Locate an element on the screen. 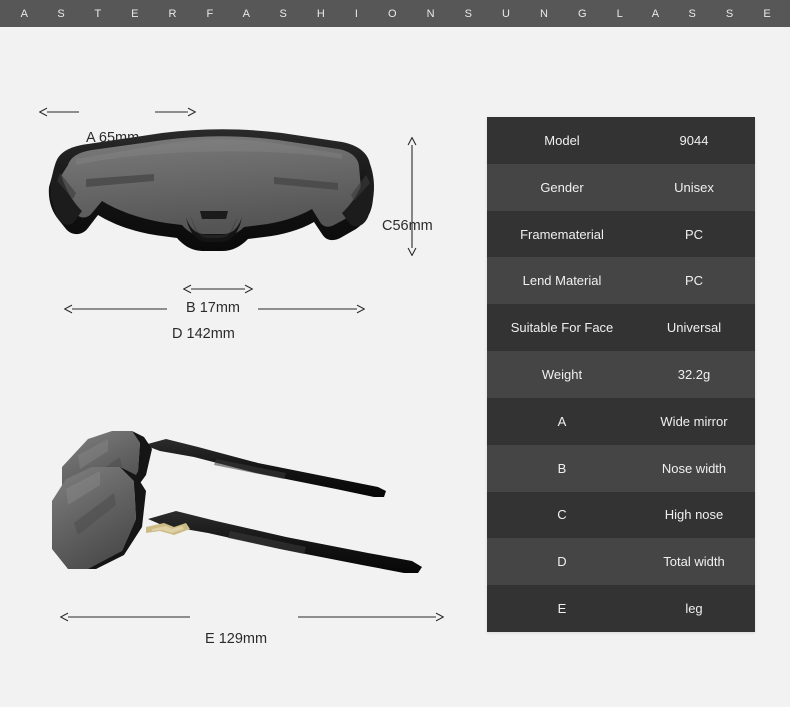 This screenshot has width=790, height=707. spec-key: Gender is located at coordinates (562, 187).